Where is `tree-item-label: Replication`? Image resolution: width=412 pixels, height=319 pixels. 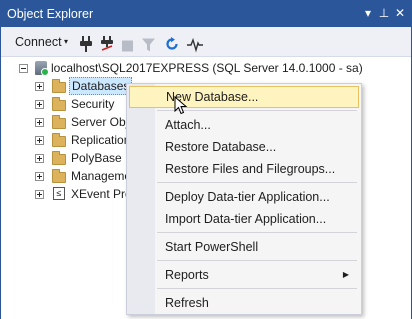
tree-item-label: Replication is located at coordinates (101, 140).